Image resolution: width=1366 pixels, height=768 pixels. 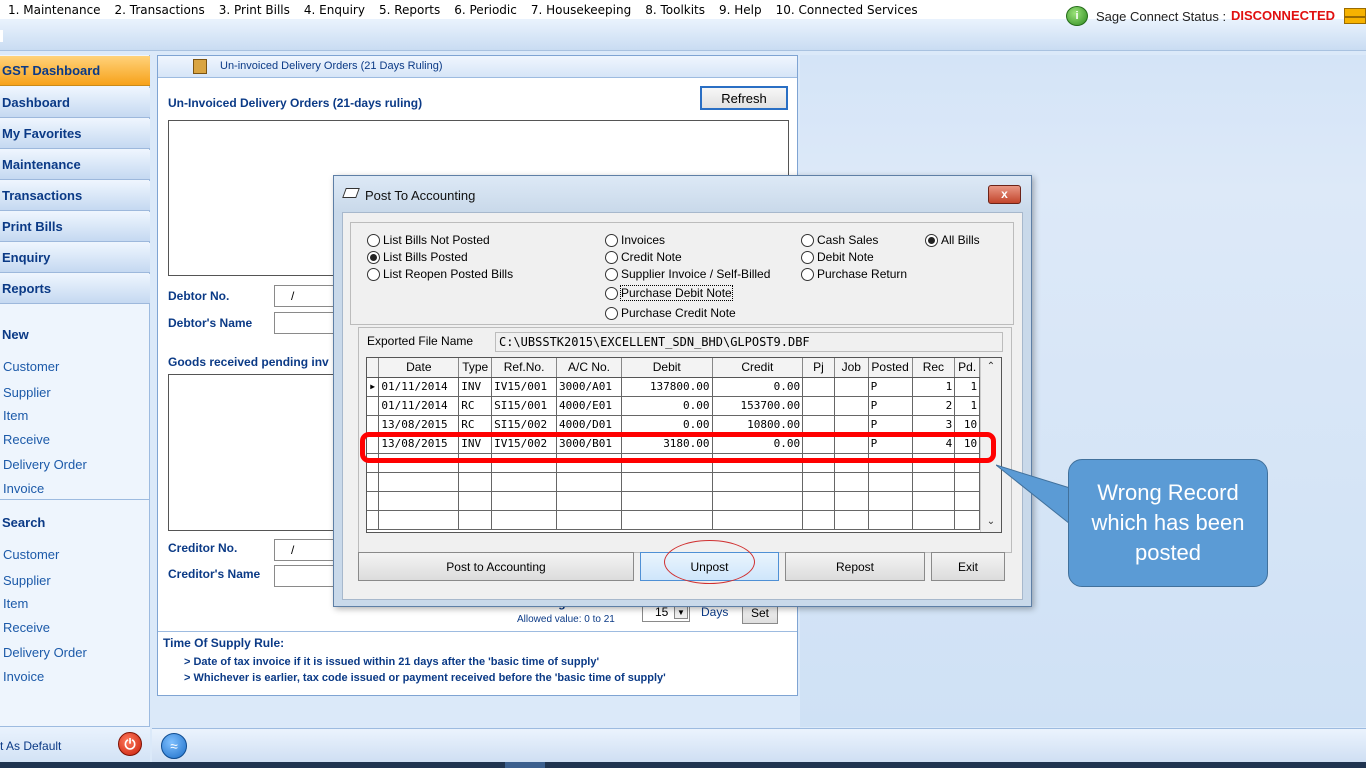 I want to click on menu-transactions: 2. Transactions, so click(x=160, y=10).